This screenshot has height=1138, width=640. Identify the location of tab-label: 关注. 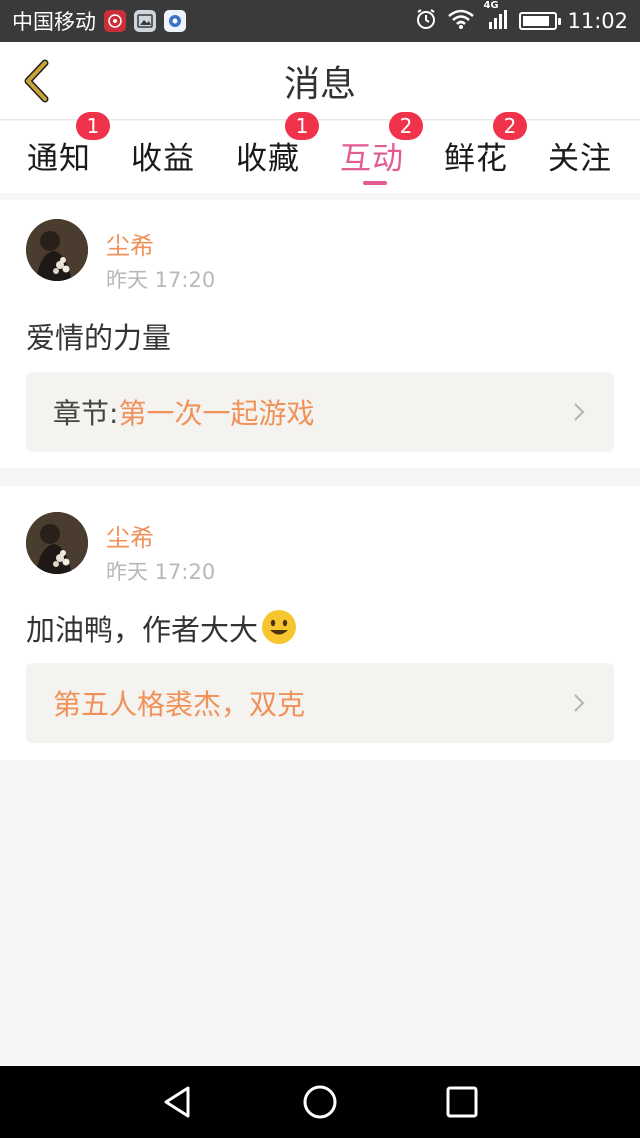
(580, 159).